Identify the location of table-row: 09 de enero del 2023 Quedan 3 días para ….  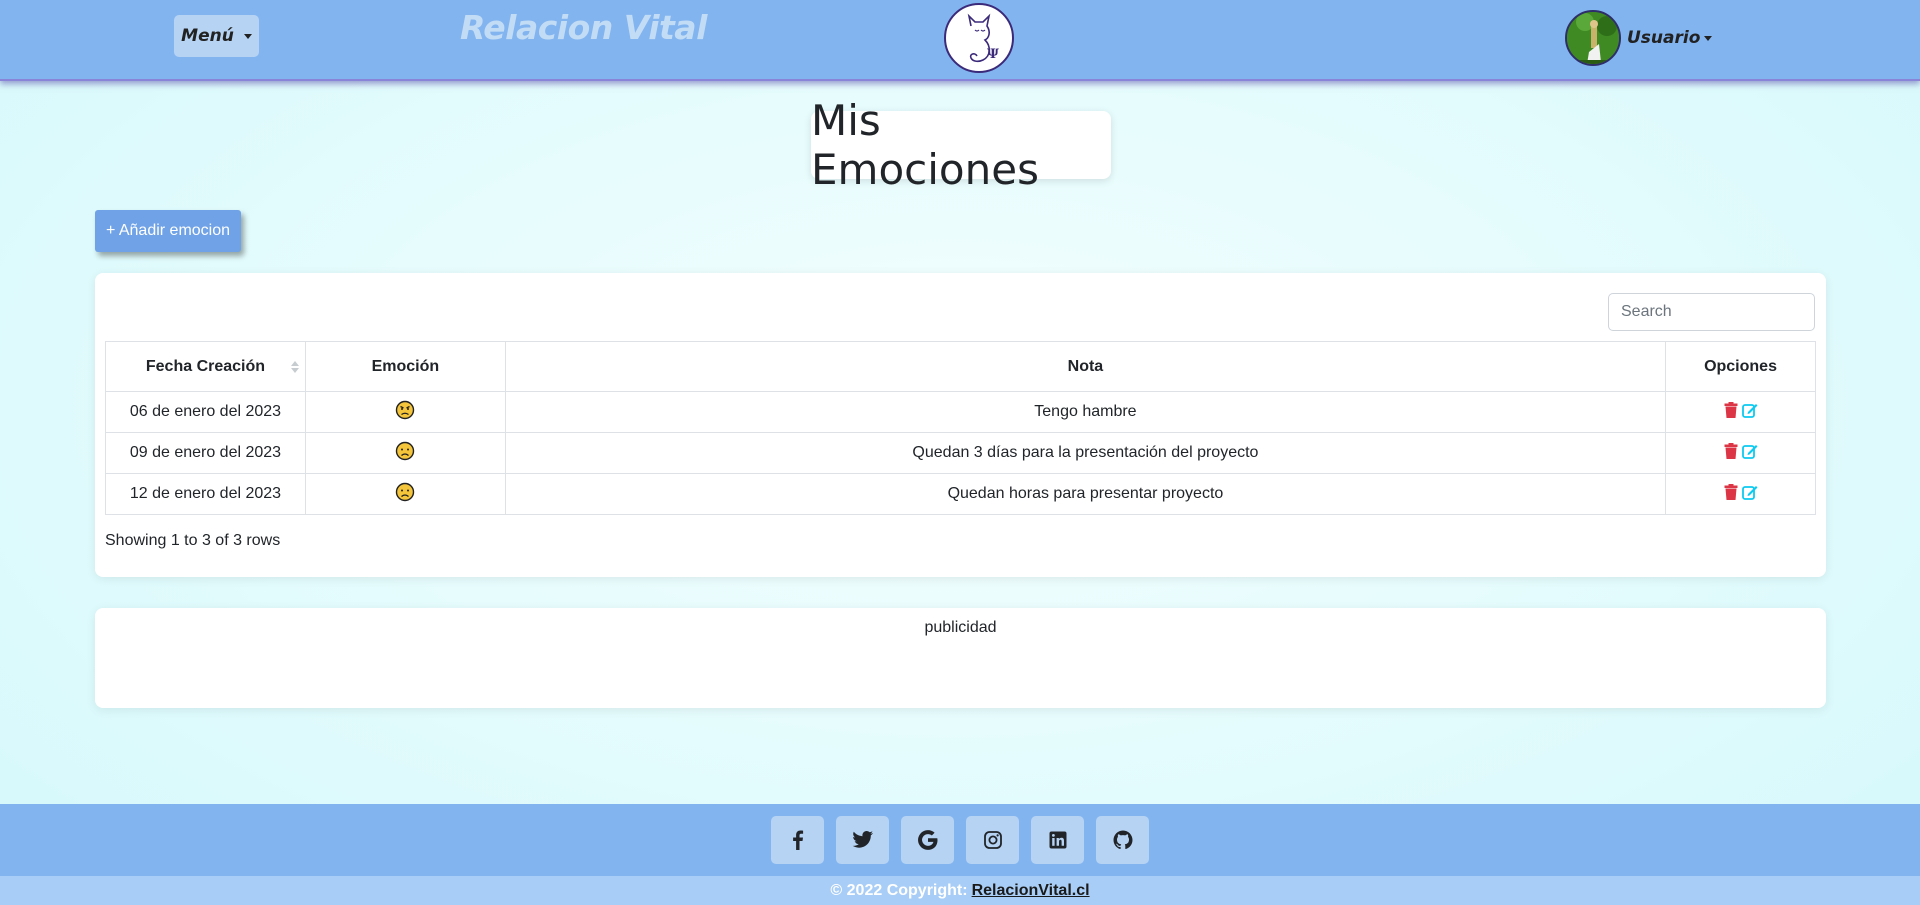
(960, 453).